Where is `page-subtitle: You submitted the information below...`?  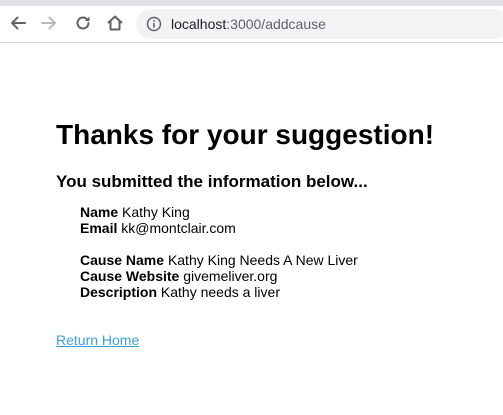 page-subtitle: You submitted the information below... is located at coordinates (212, 181).